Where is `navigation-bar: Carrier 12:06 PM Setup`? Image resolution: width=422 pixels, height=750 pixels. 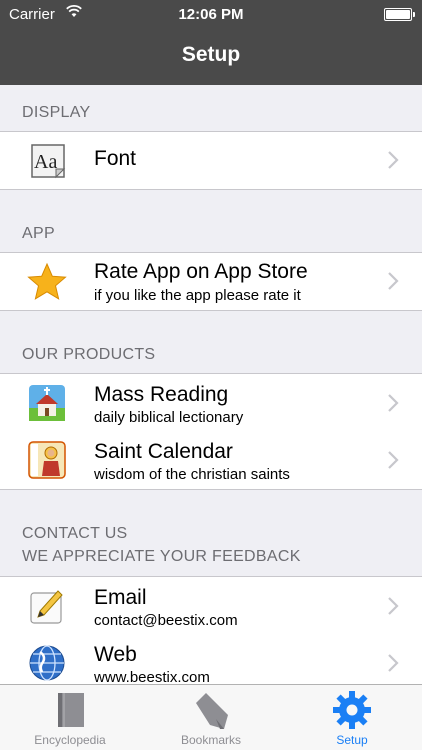
navigation-bar: Carrier 12:06 PM Setup is located at coordinates (211, 42).